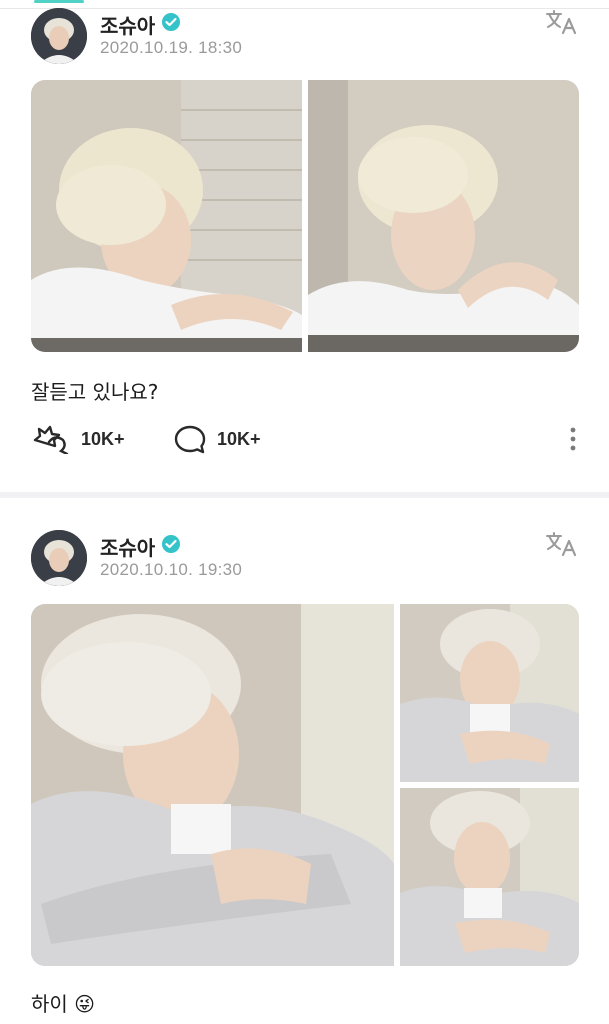 The image size is (609, 1024). Describe the element at coordinates (190, 439) in the screenshot. I see `comment-icon` at that location.